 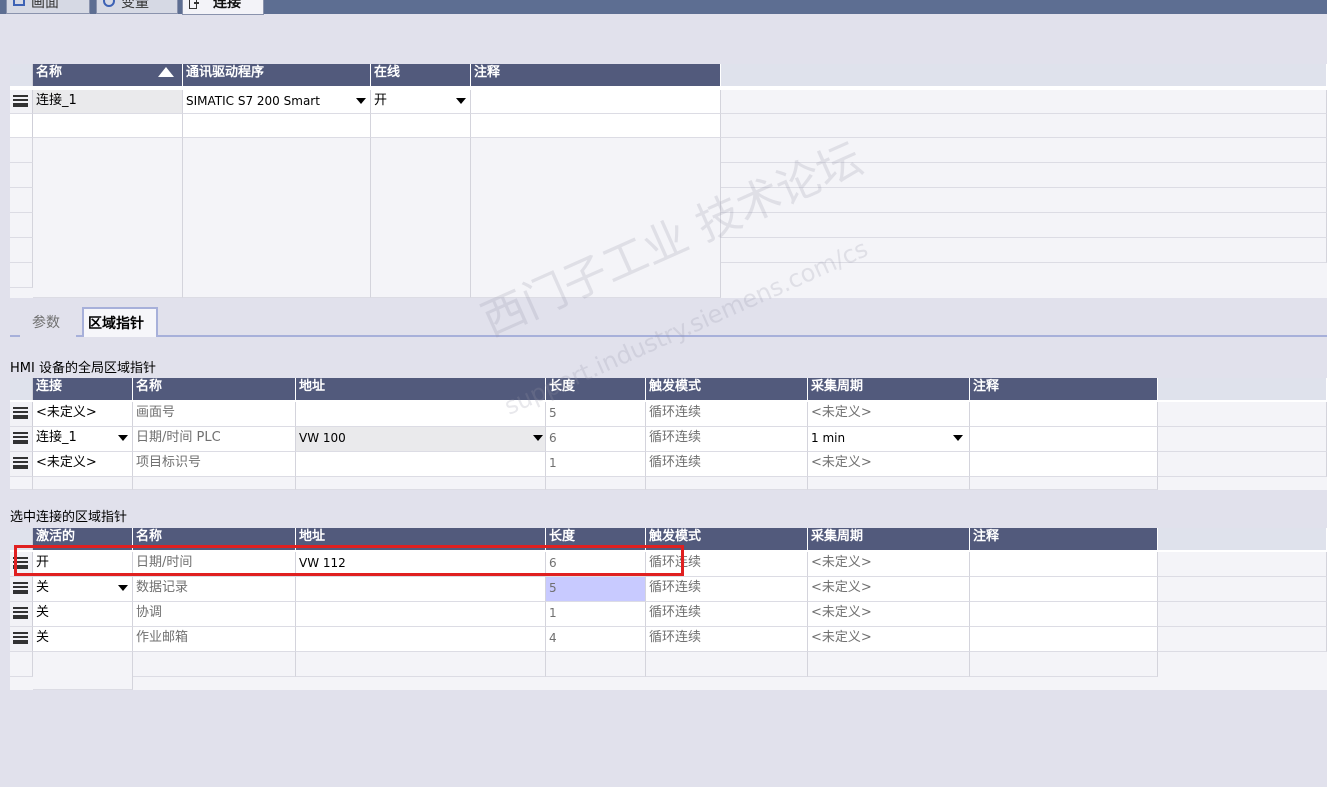 I want to click on col-connection: 连接, so click(x=83, y=389).